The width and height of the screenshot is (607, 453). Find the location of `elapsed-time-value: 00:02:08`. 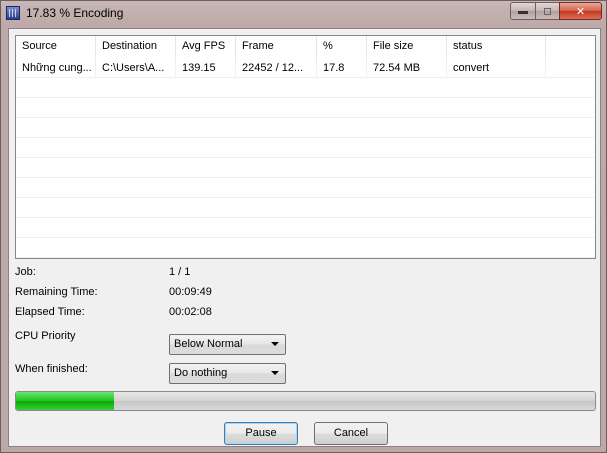

elapsed-time-value: 00:02:08 is located at coordinates (190, 312).